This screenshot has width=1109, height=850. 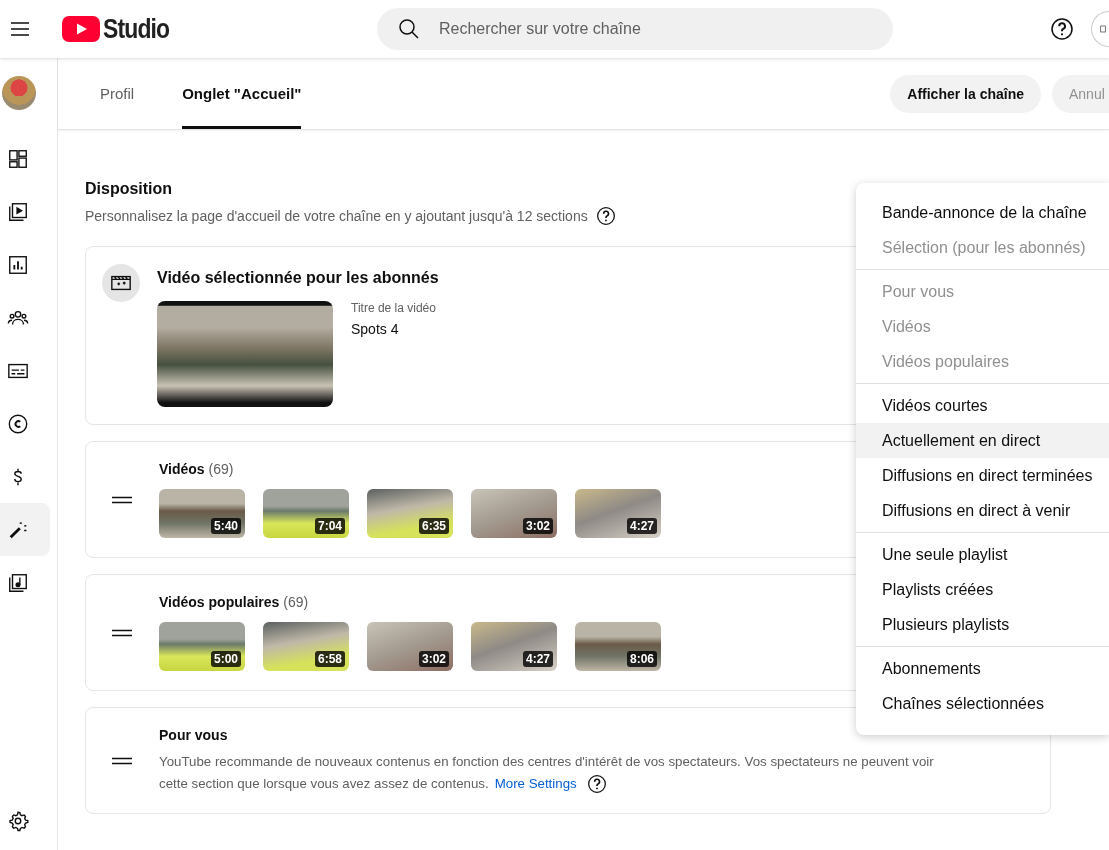 I want to click on channel-avatar, so click(x=19, y=93).